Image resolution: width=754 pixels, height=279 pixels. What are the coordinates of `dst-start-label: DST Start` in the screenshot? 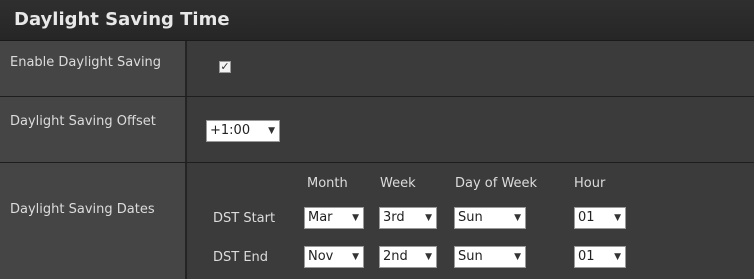 It's located at (244, 218).